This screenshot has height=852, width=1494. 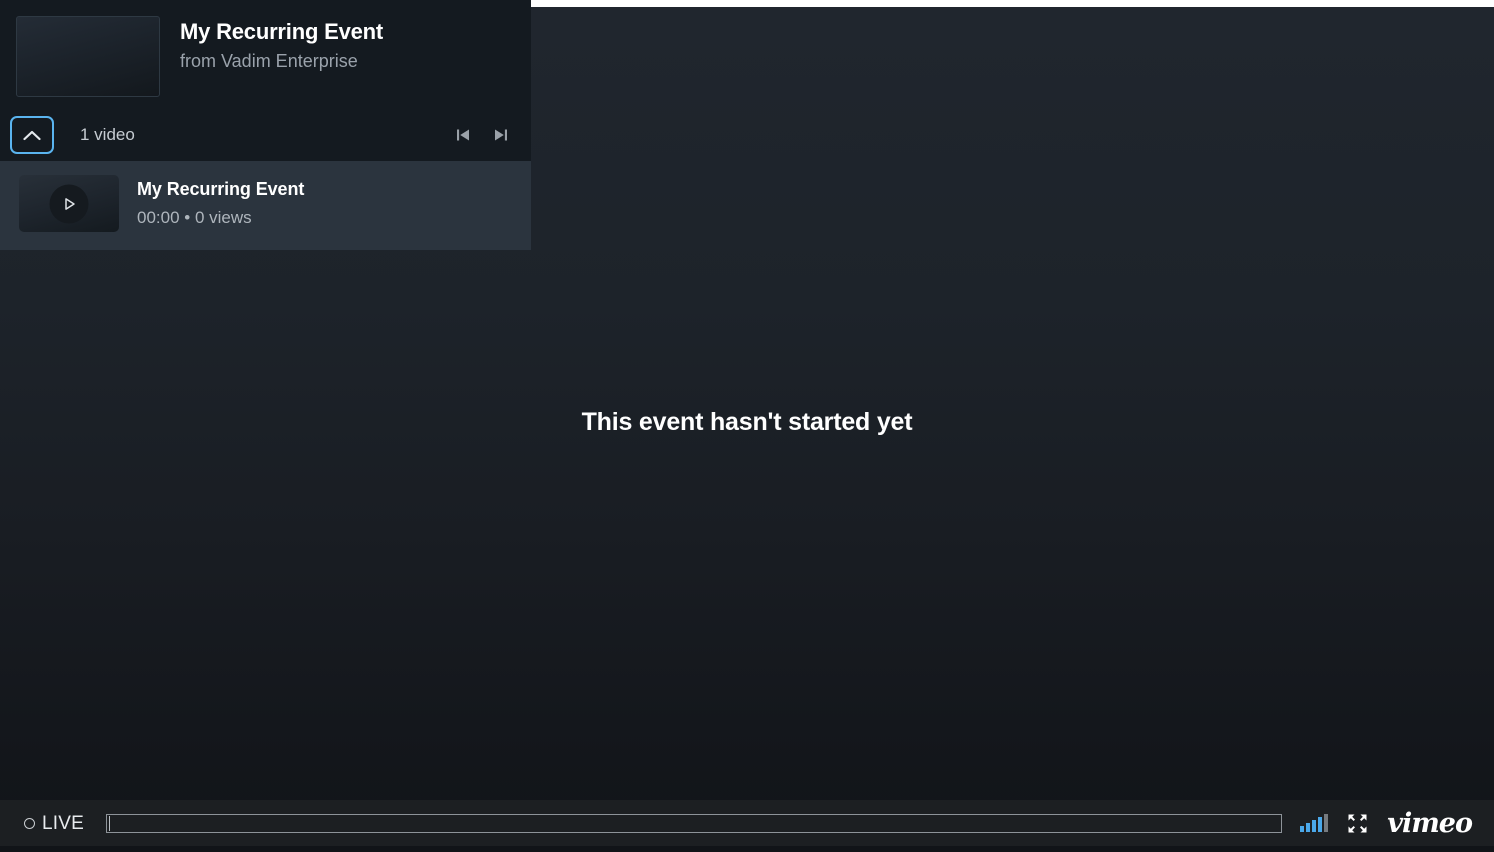 I want to click on skip-next-icon, so click(x=501, y=135).